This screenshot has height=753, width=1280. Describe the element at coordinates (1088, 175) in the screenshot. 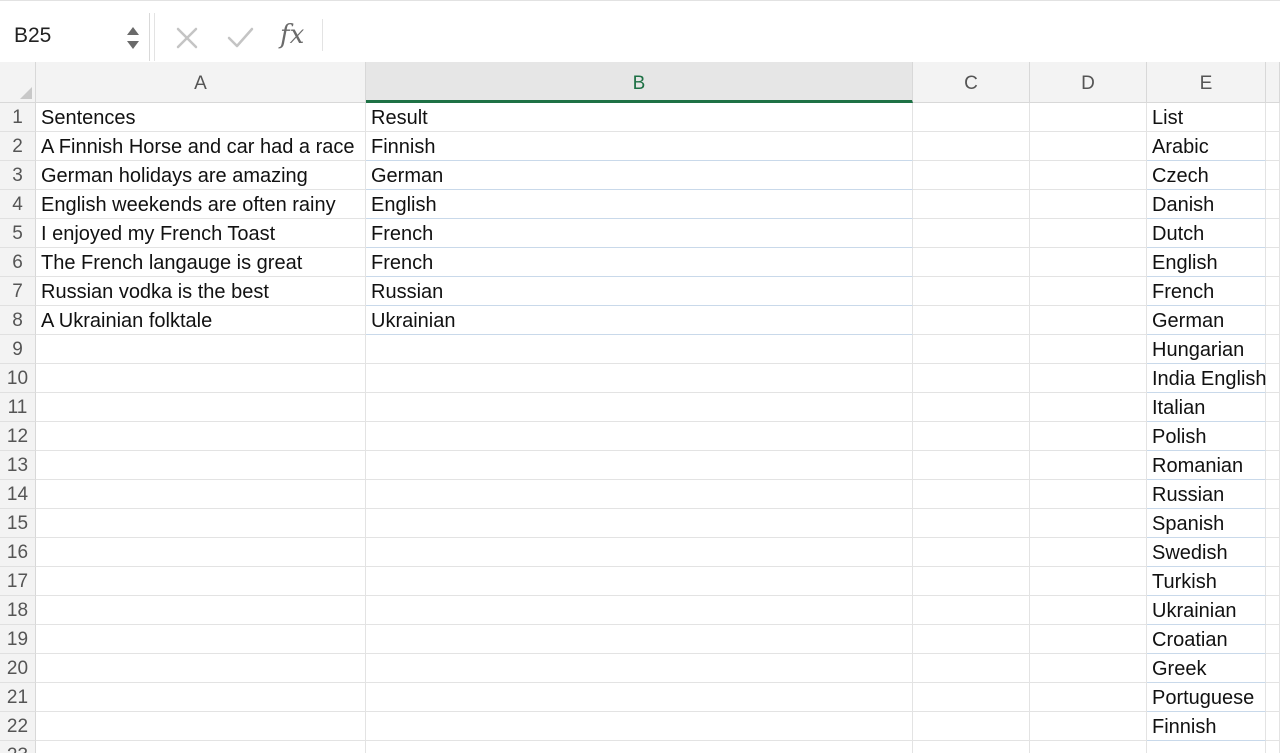

I see `cell-d3` at that location.